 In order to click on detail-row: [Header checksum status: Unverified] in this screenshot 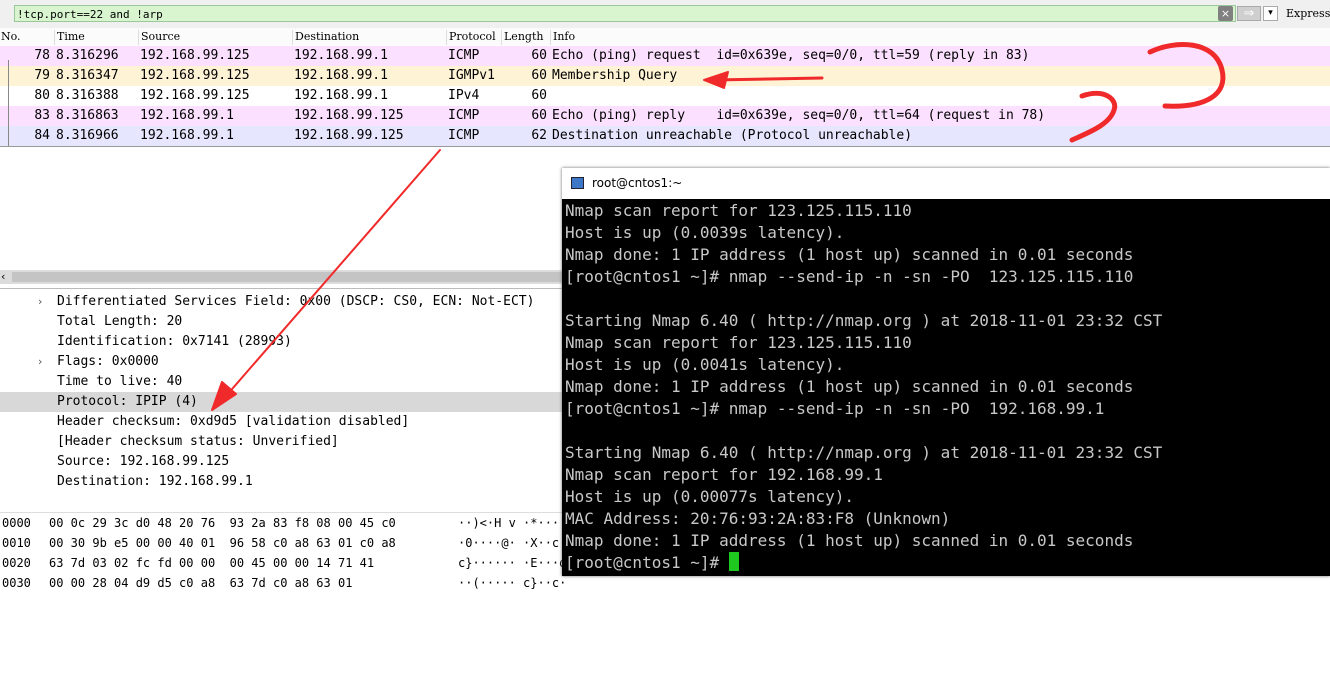, I will do `click(282, 442)`.